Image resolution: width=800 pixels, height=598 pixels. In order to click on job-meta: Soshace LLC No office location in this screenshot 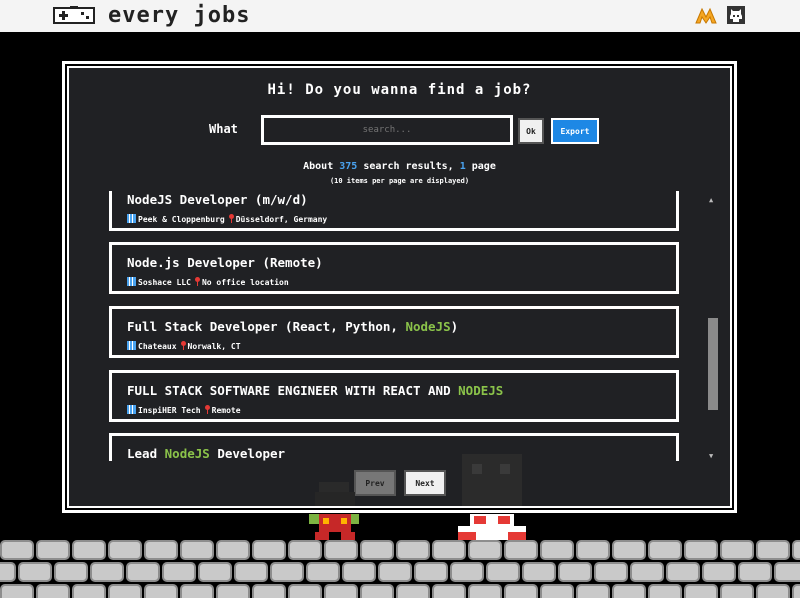, I will do `click(208, 282)`.